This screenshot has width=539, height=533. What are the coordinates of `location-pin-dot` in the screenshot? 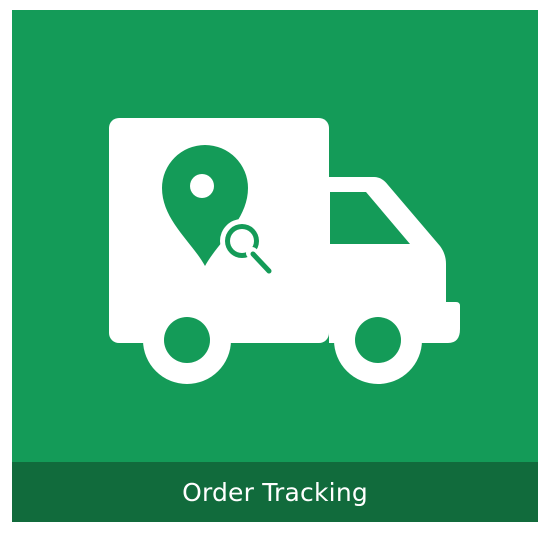 It's located at (202, 186).